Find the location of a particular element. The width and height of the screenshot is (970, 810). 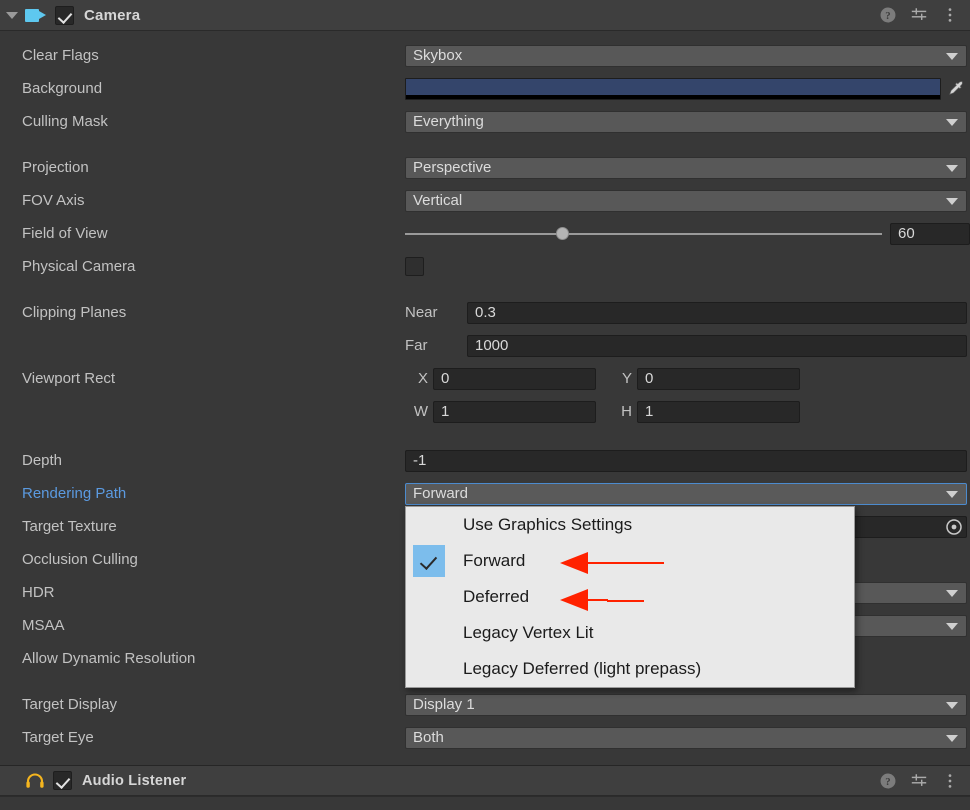

clipping-near-input: 0.3 is located at coordinates (717, 312).